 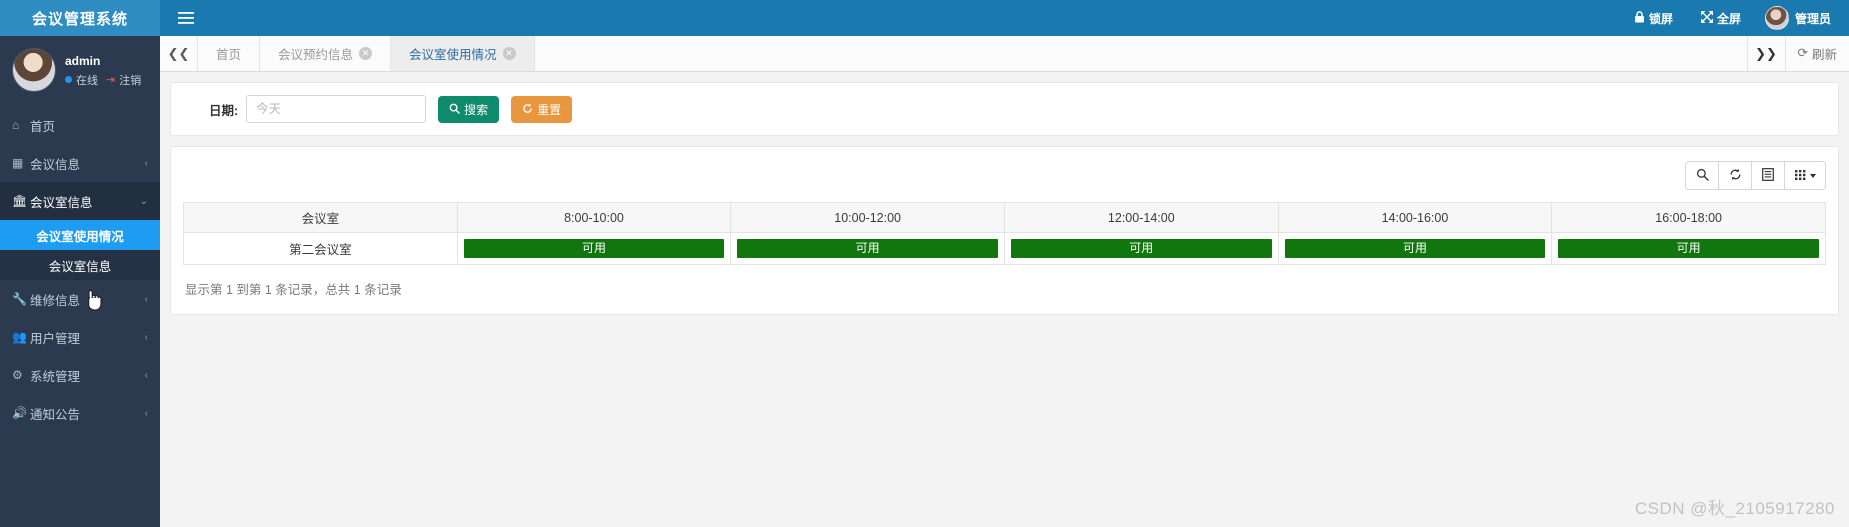 I want to click on sidebar-subitem-room-usage: 会议室使用情况, so click(x=80, y=235).